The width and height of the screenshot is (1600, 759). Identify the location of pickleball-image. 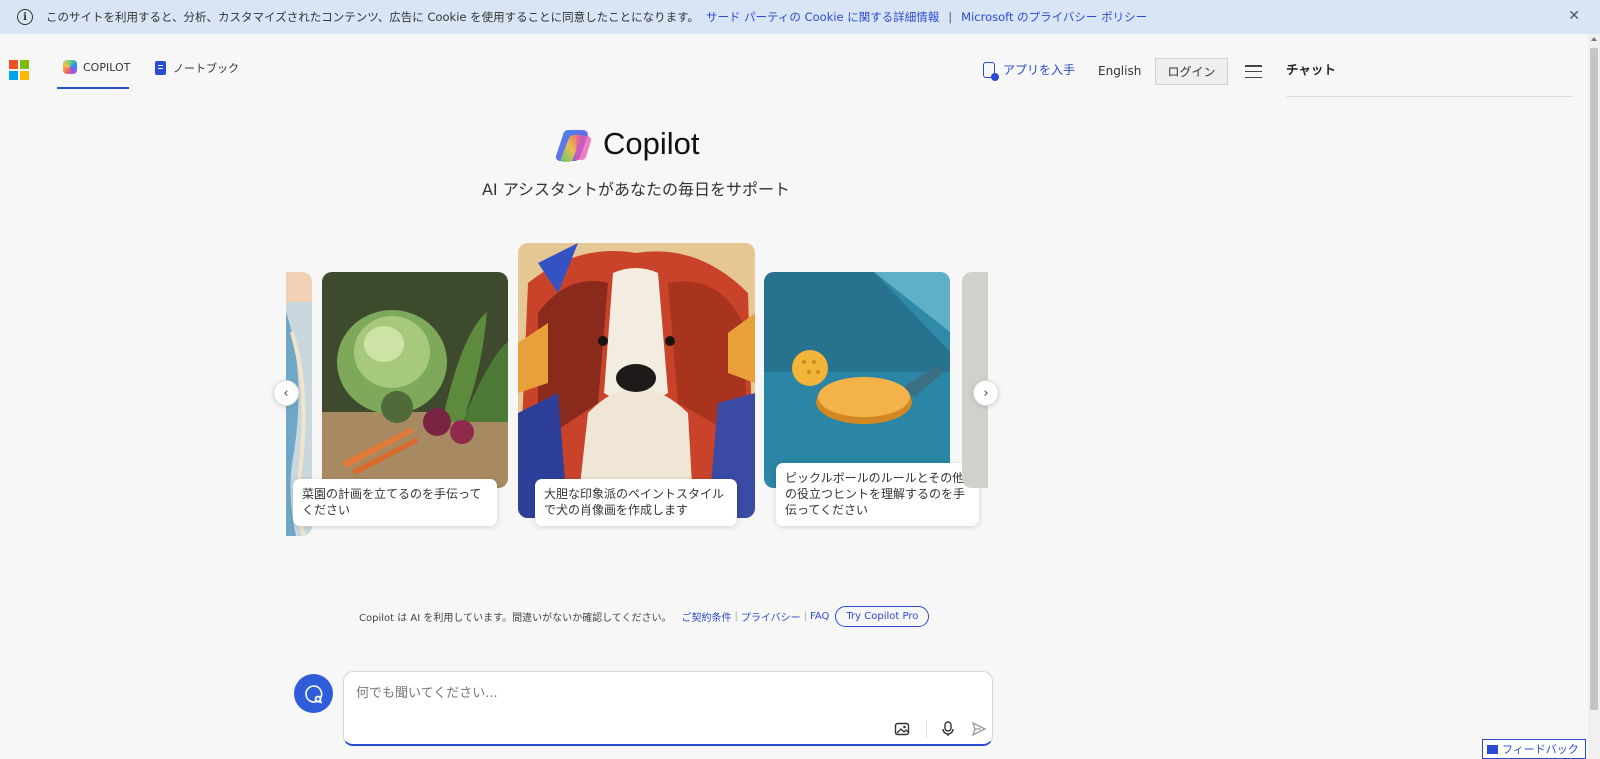
(857, 380).